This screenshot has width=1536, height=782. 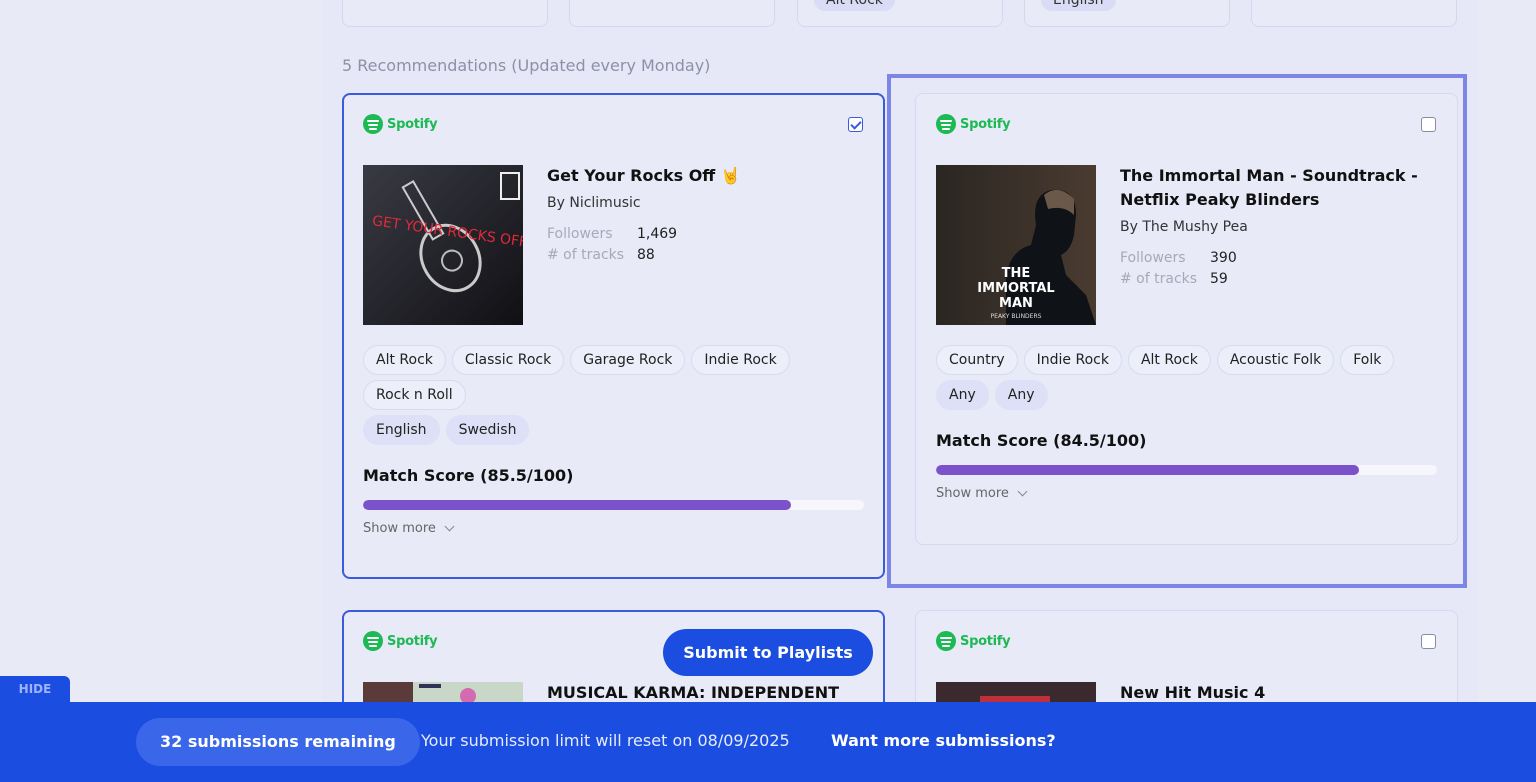 What do you see at coordinates (1016, 316) in the screenshot?
I see `svg-text: PEAKY BLINDERS` at bounding box center [1016, 316].